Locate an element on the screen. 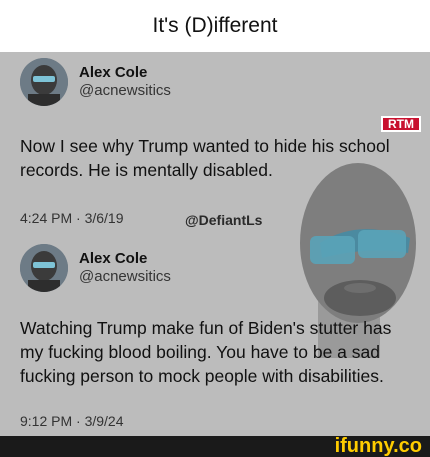  tweet-1-header: Alex Cole @acnewsitics is located at coordinates (95, 82).